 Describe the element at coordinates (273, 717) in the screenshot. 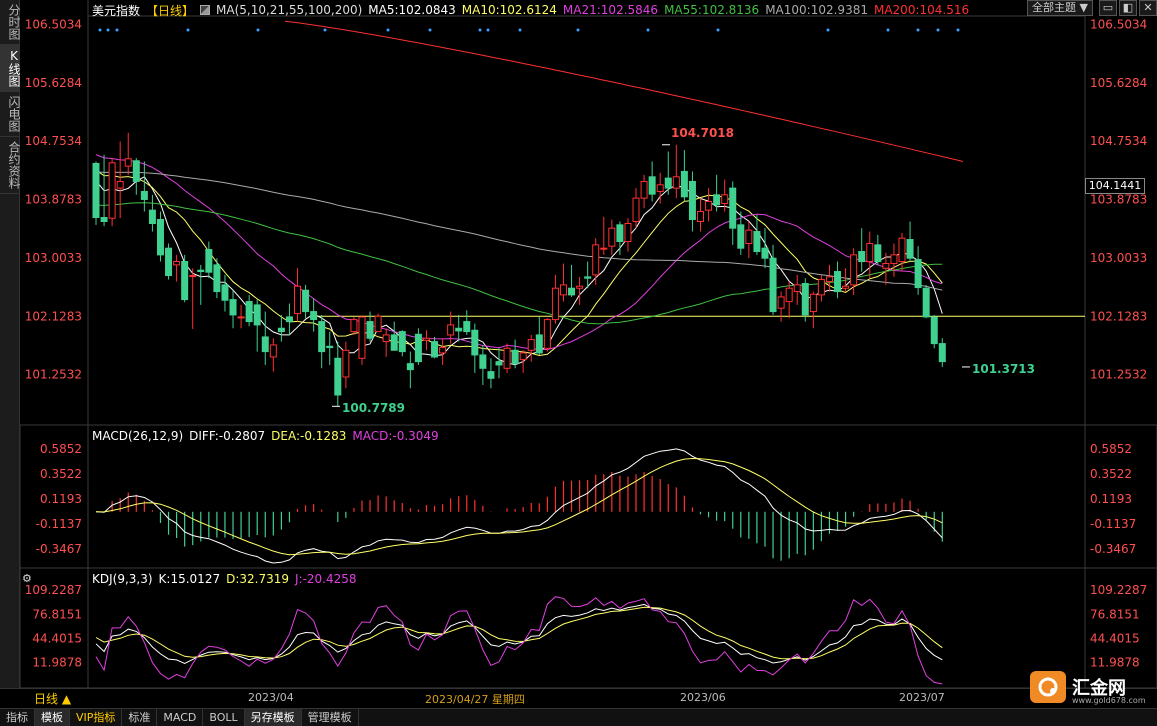

I see `bottom-tab: 另存模板` at that location.